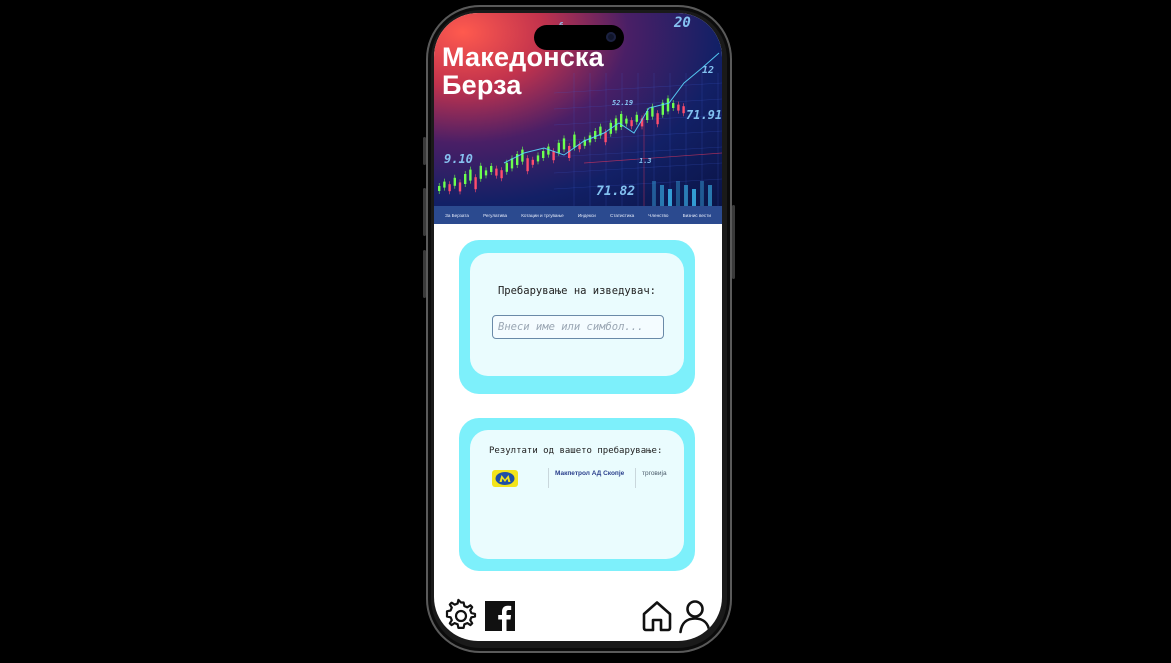  What do you see at coordinates (611, 37) in the screenshot?
I see `camera-icon` at bounding box center [611, 37].